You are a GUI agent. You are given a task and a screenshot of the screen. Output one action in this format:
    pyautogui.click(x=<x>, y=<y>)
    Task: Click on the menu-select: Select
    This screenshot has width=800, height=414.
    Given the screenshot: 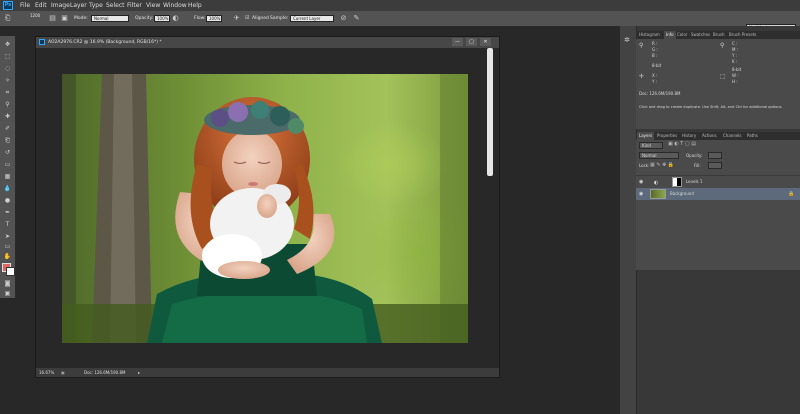 What is the action you would take?
    pyautogui.click(x=115, y=5)
    